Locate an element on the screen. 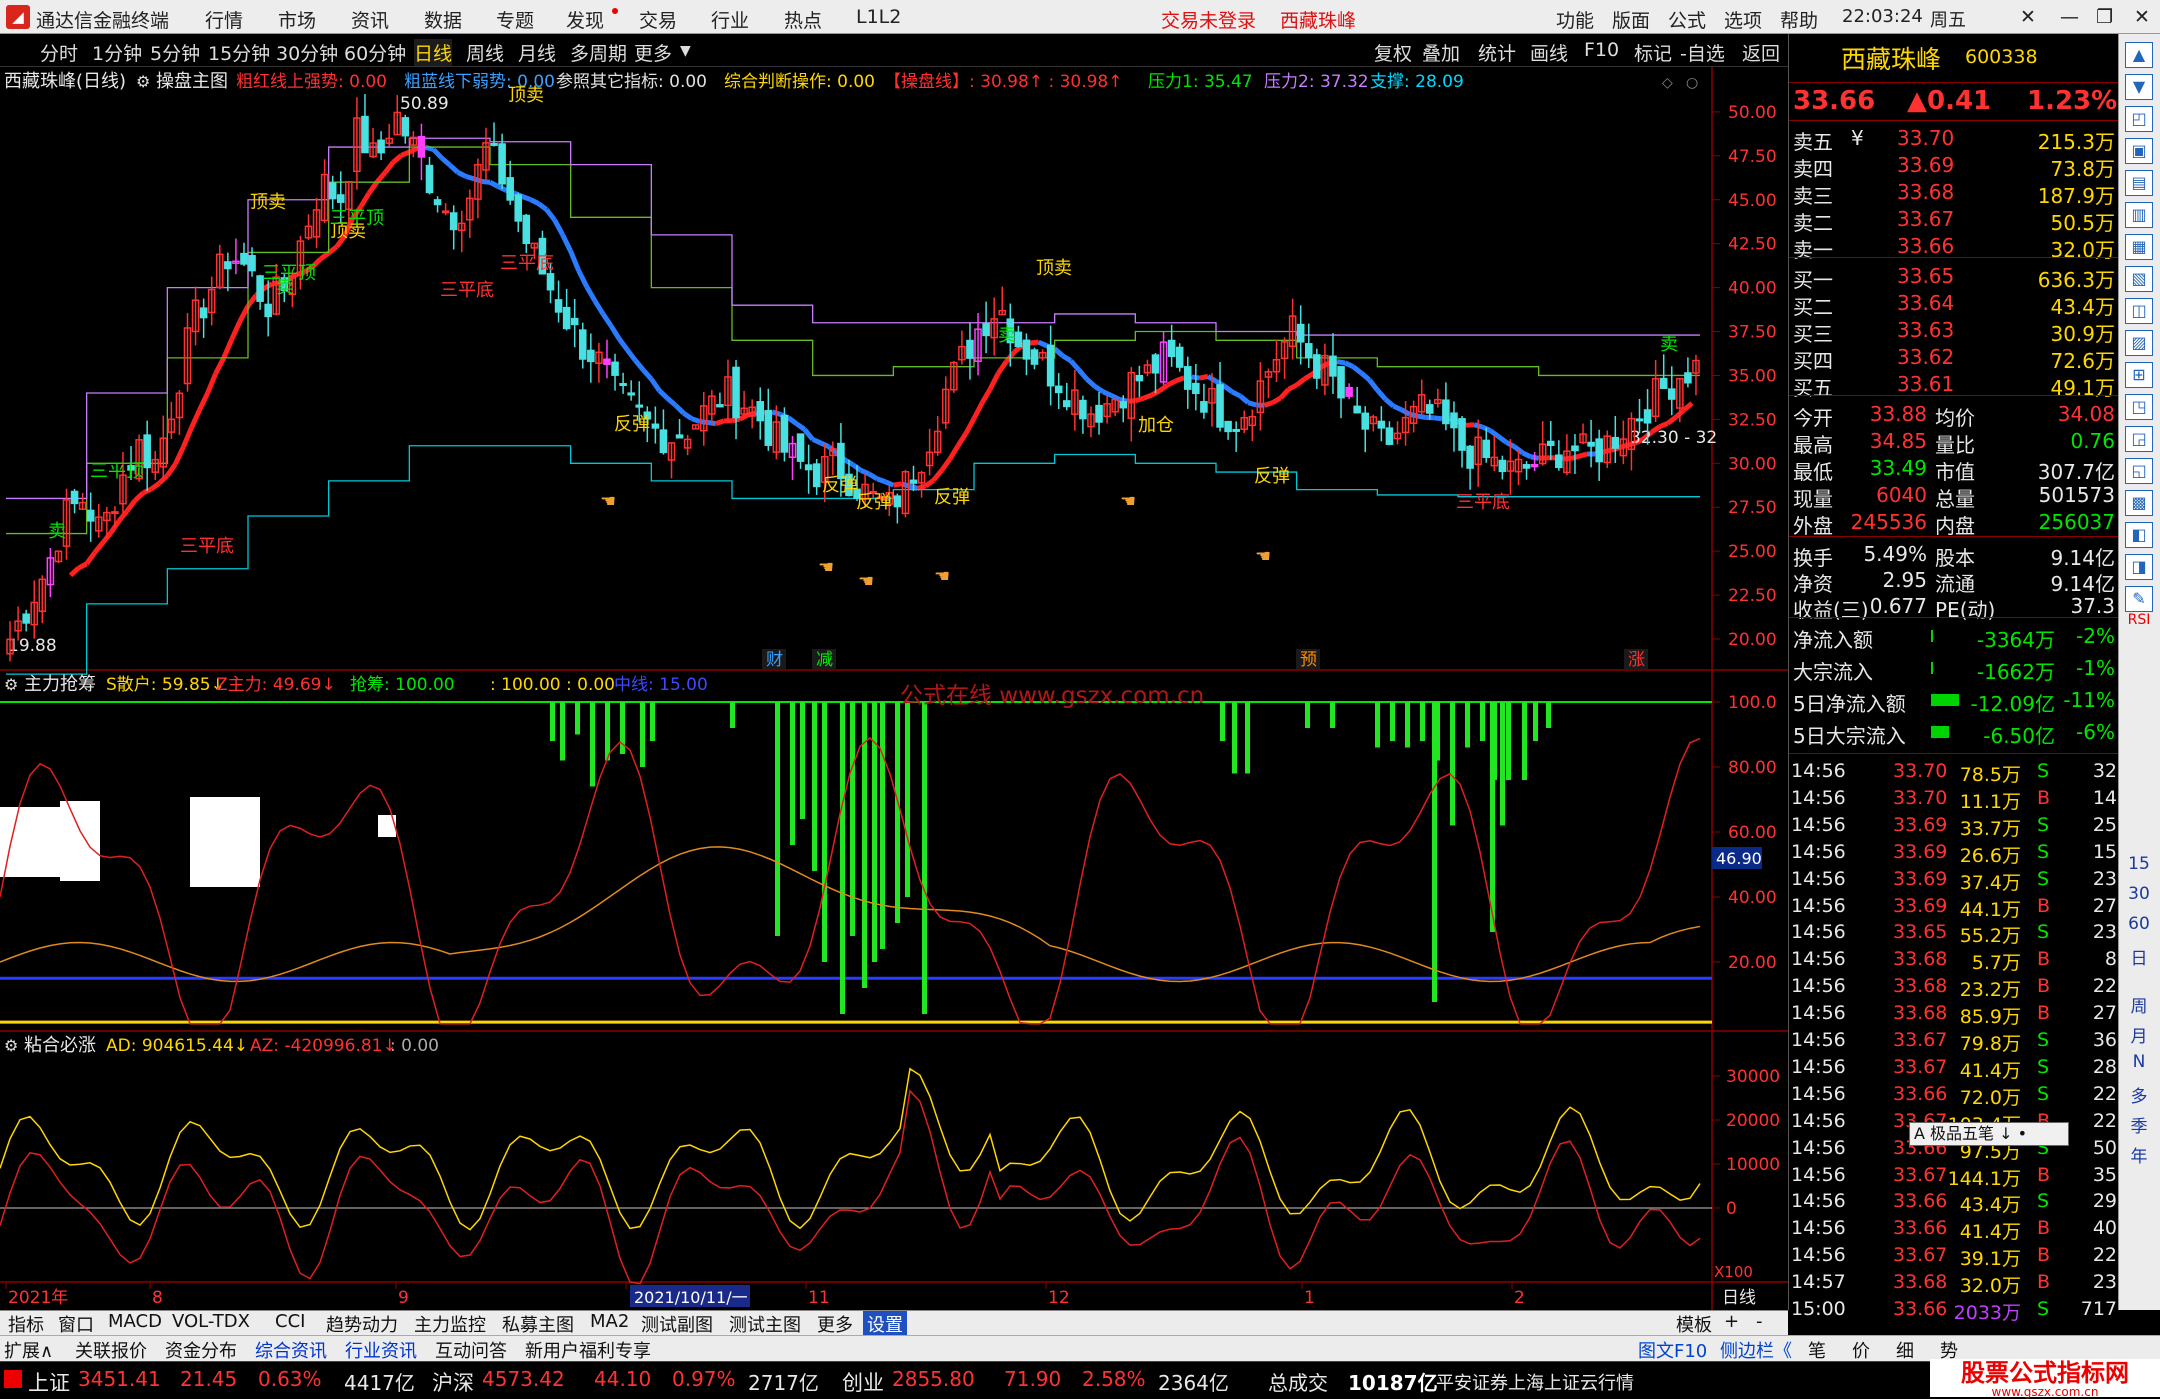 The image size is (2160, 1399). indicator-tab: 设置 is located at coordinates (885, 1324).